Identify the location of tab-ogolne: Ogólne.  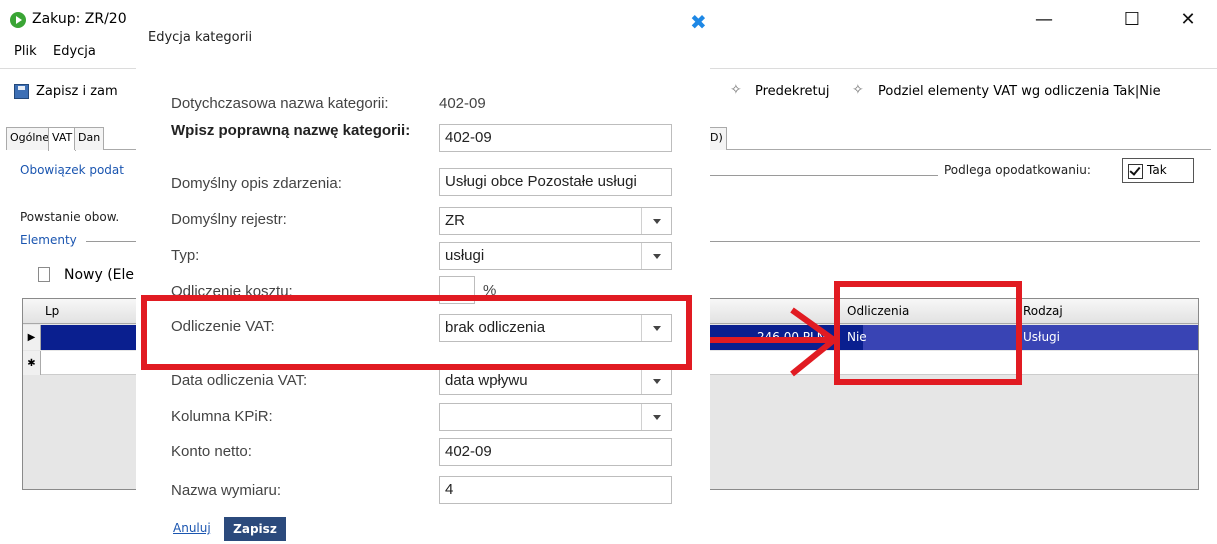
(30, 138).